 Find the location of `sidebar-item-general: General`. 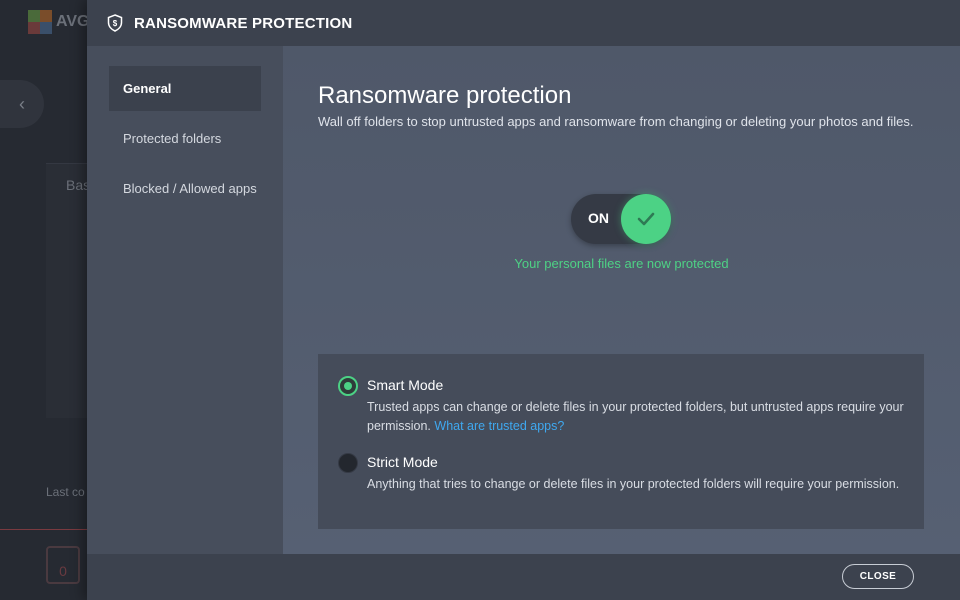

sidebar-item-general: General is located at coordinates (185, 88).